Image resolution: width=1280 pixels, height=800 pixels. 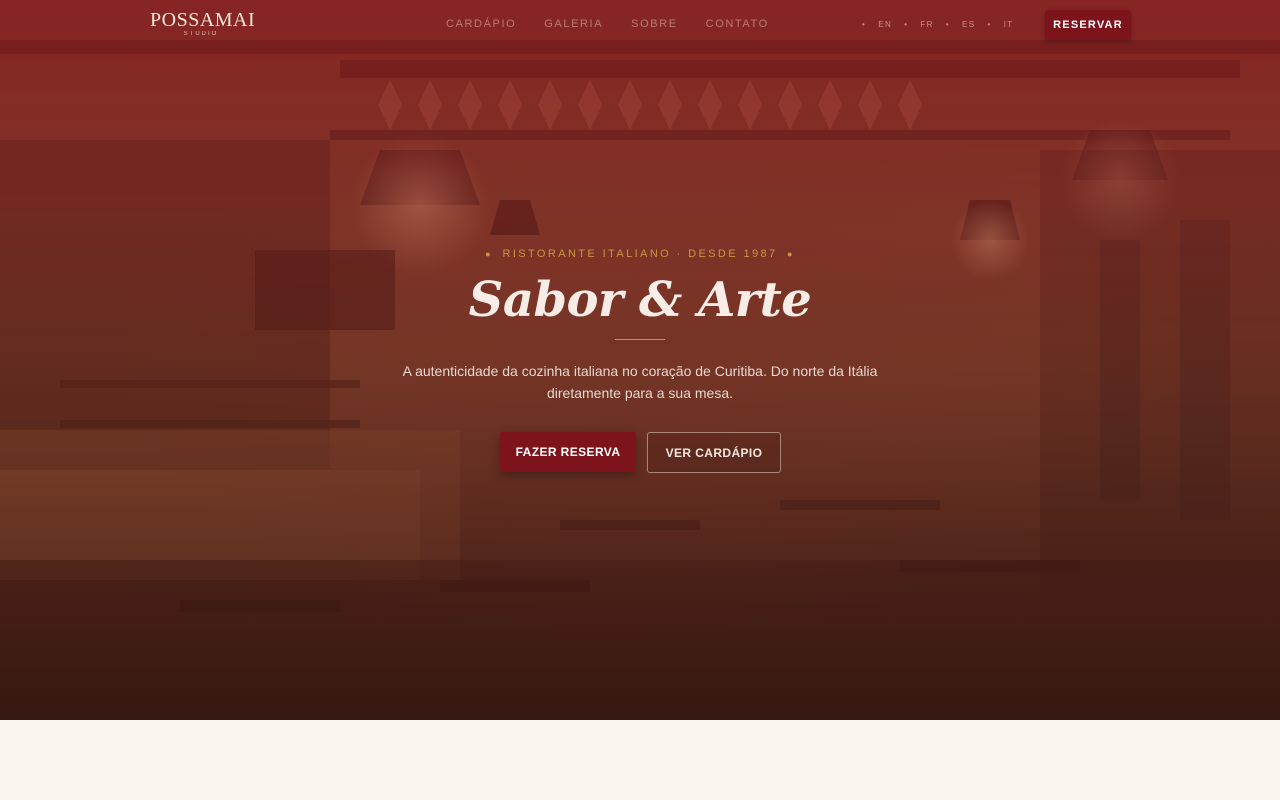 I want to click on menu-item-cardapio: CARDÁPIO, so click(x=481, y=24).